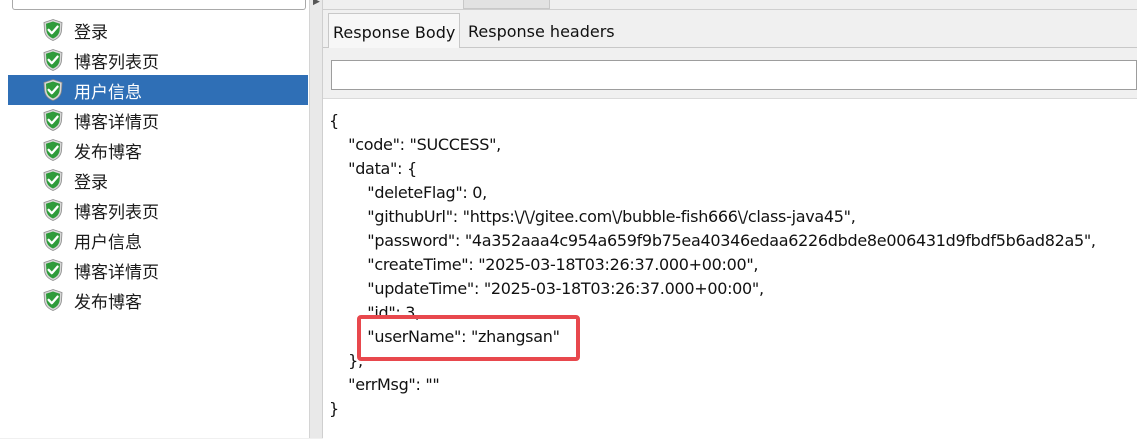  What do you see at coordinates (730, 30) in the screenshot?
I see `response-tabs: Response Body Response headers` at bounding box center [730, 30].